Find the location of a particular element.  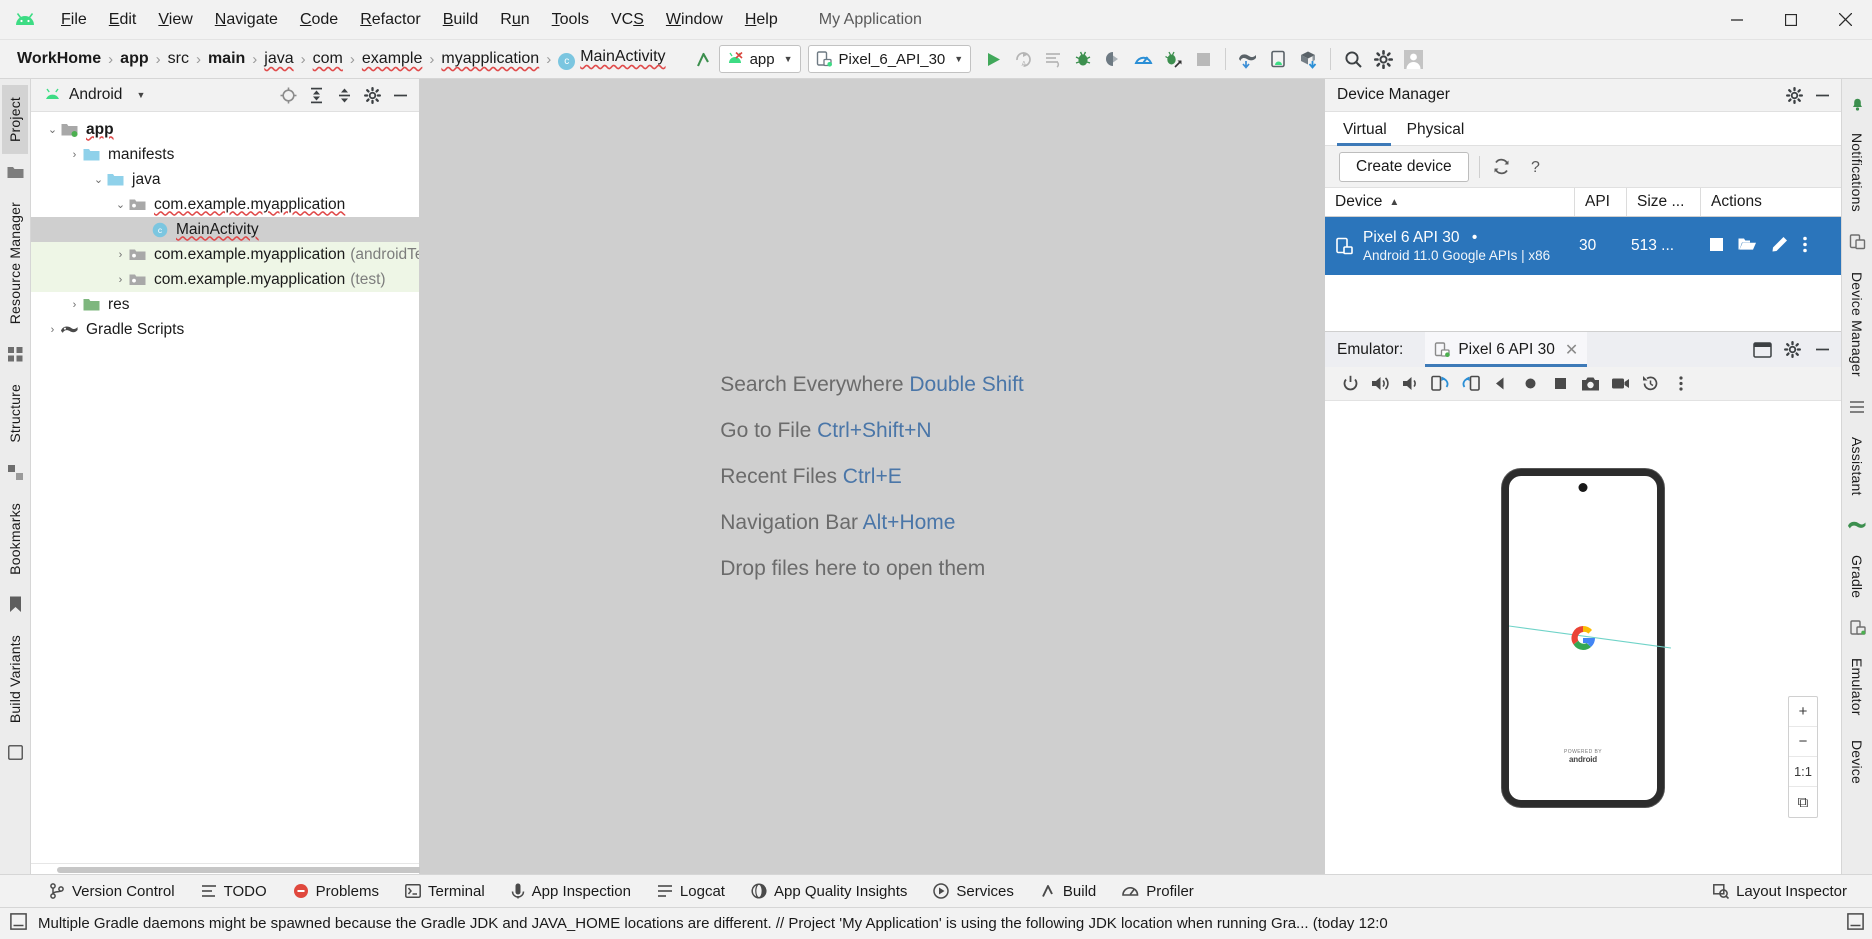

sidebar-item-gradle: Gradle is located at coordinates (1857, 576).